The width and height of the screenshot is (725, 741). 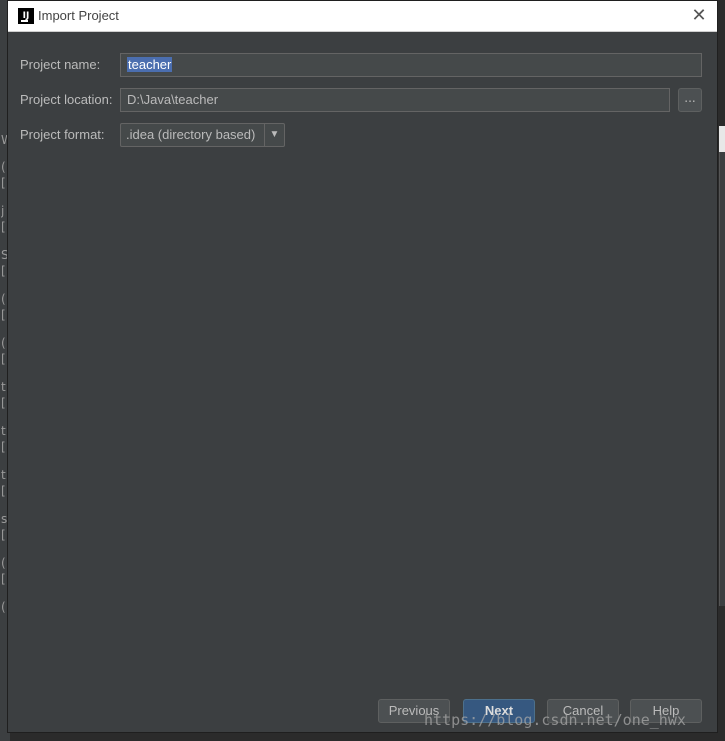 What do you see at coordinates (26, 16) in the screenshot?
I see `intellij-icon: IJ` at bounding box center [26, 16].